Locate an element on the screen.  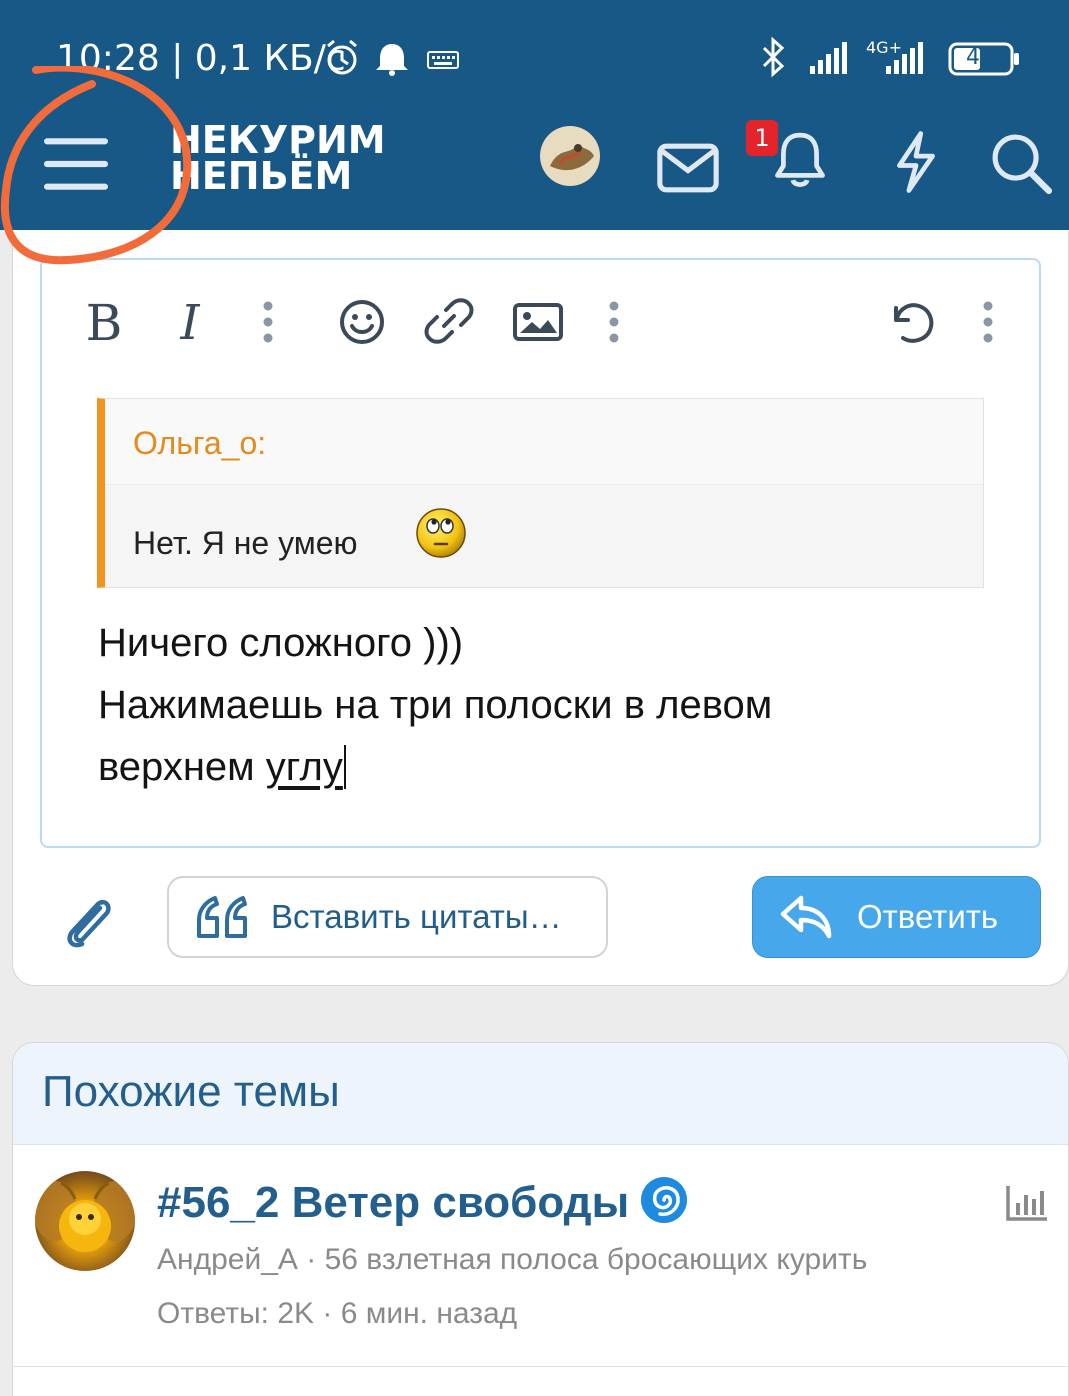
hamburger-menu-icon is located at coordinates (76, 164).